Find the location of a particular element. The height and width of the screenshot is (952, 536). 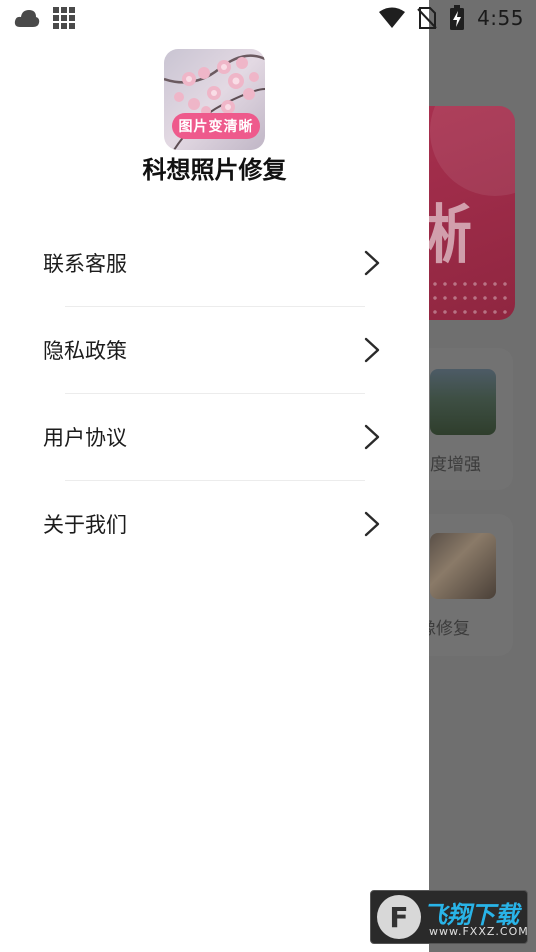

menu-item-user-agreement: 用户协议 is located at coordinates (214, 437).